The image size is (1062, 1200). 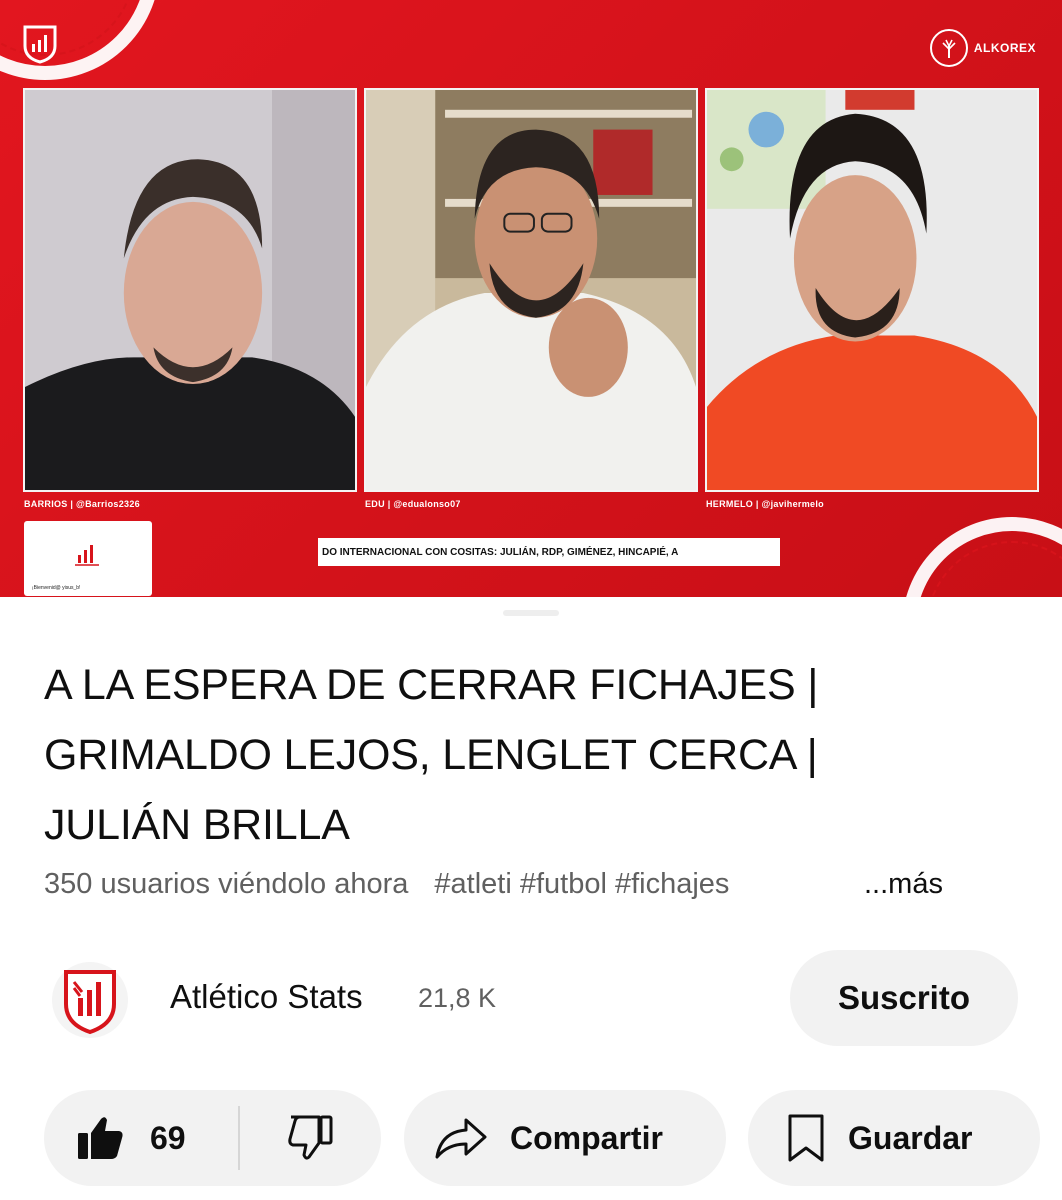 What do you see at coordinates (82, 504) in the screenshot?
I see `cam-label-barrios: BARRIOS | @Barrios2326` at bounding box center [82, 504].